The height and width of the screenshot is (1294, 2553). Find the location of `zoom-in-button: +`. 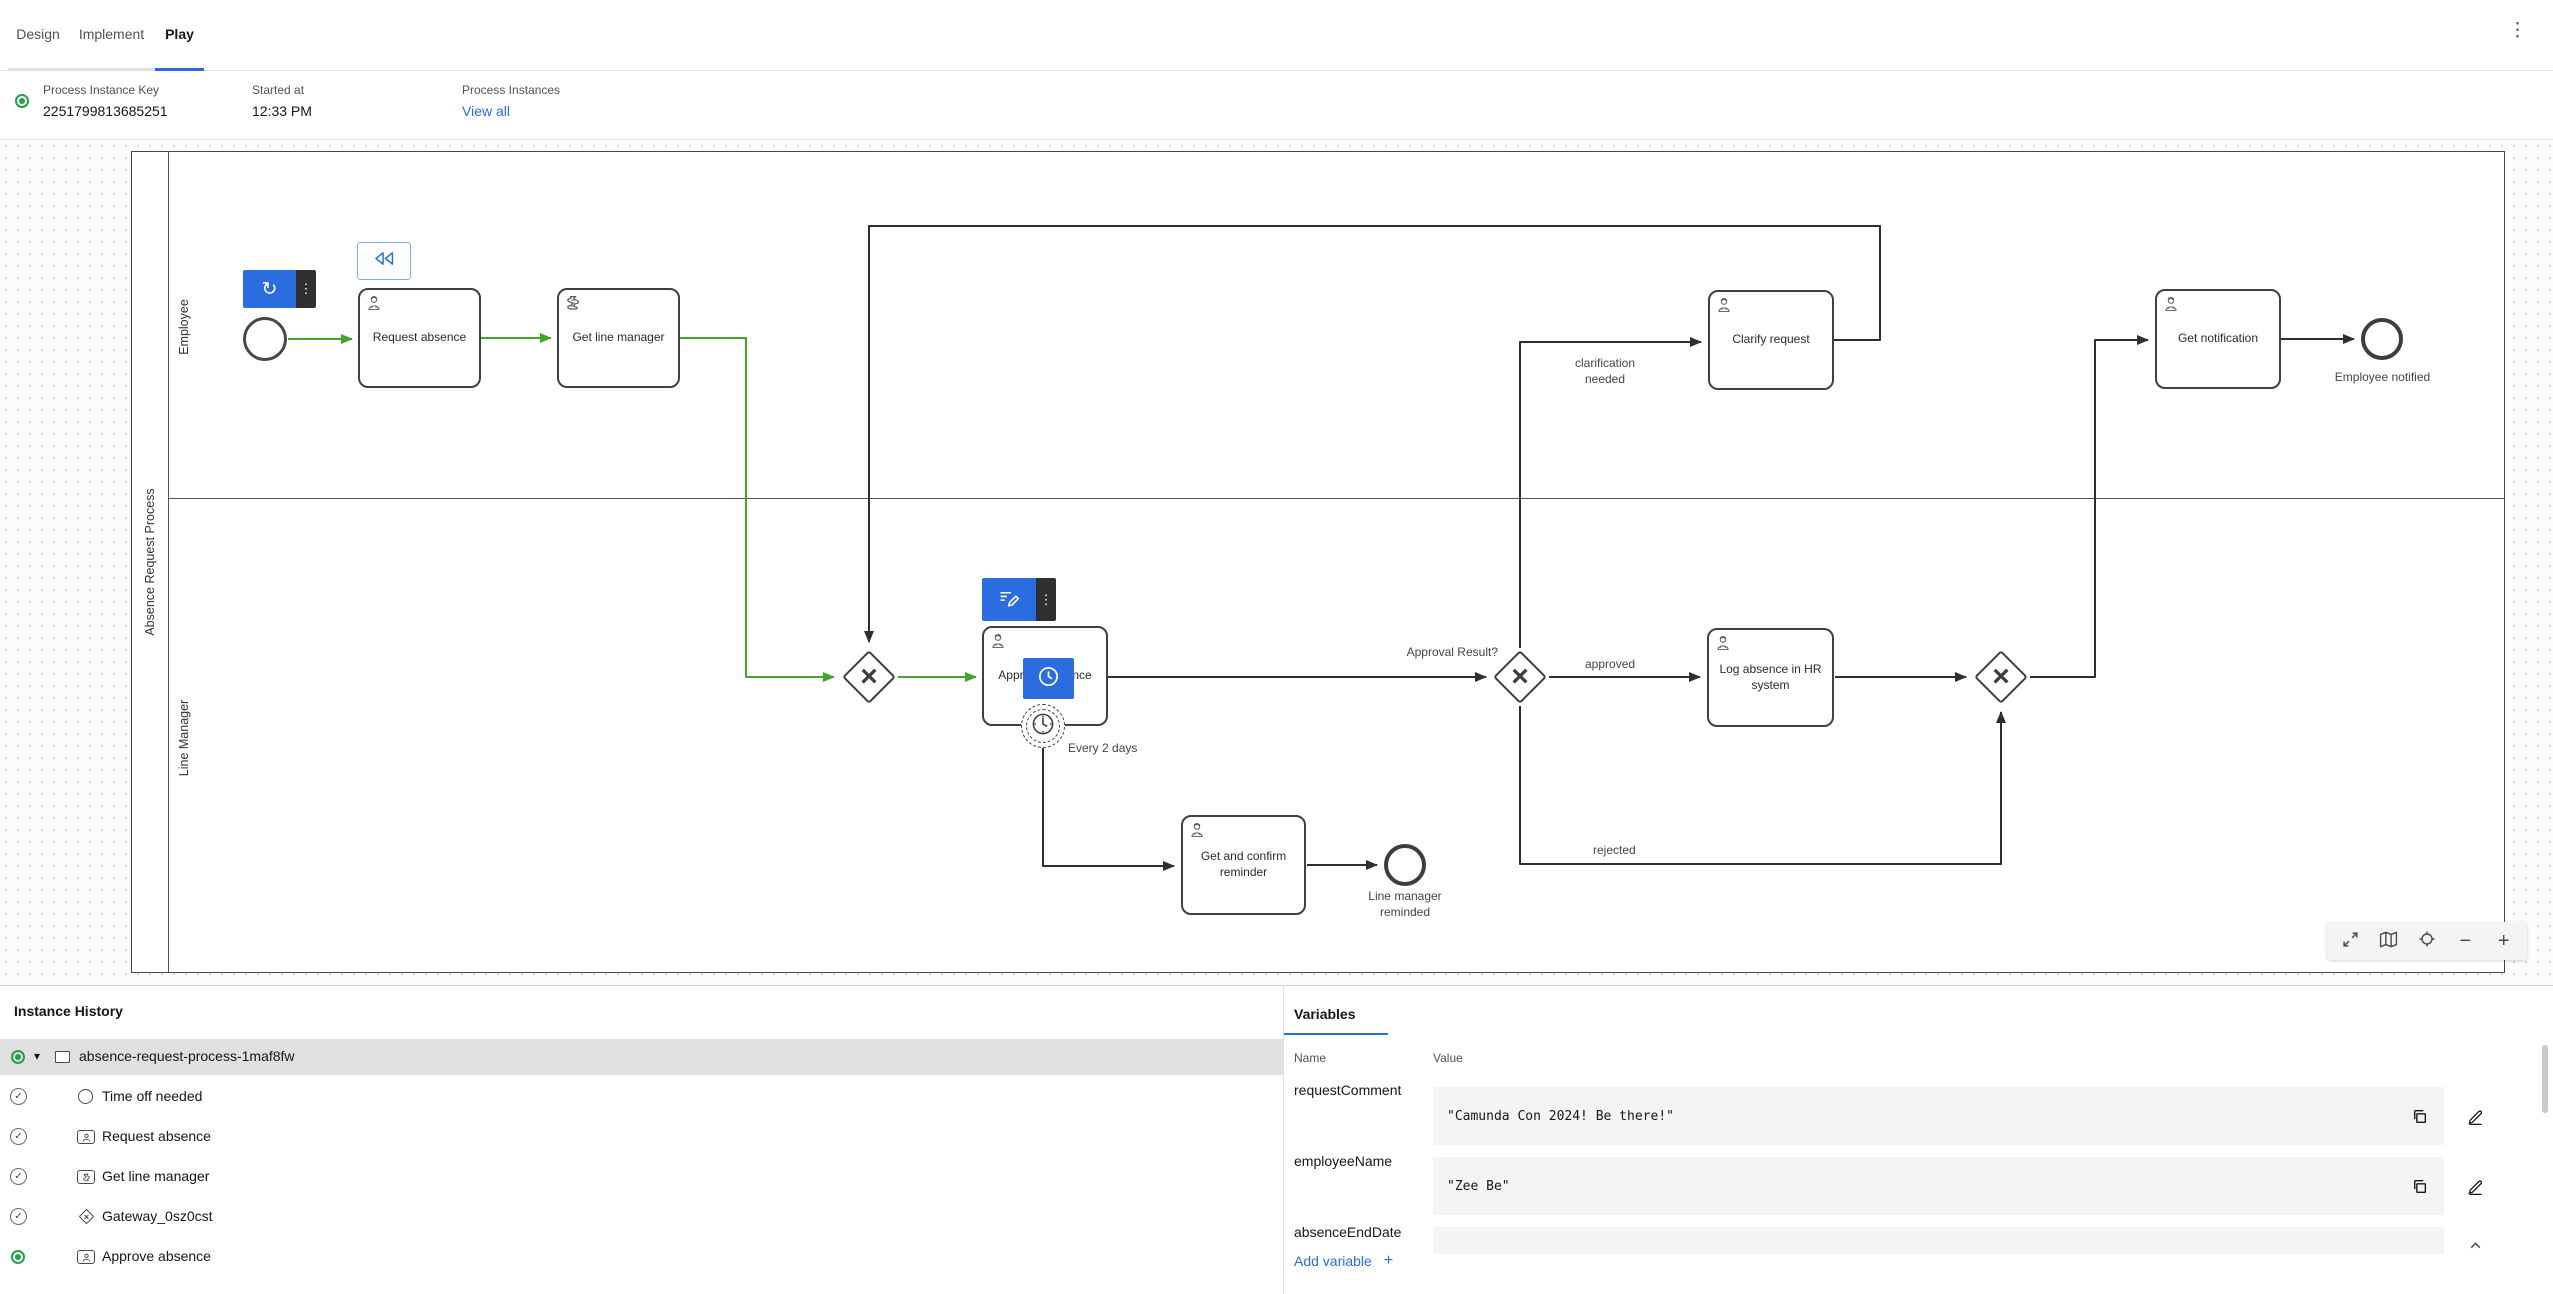

zoom-in-button: + is located at coordinates (2504, 941).